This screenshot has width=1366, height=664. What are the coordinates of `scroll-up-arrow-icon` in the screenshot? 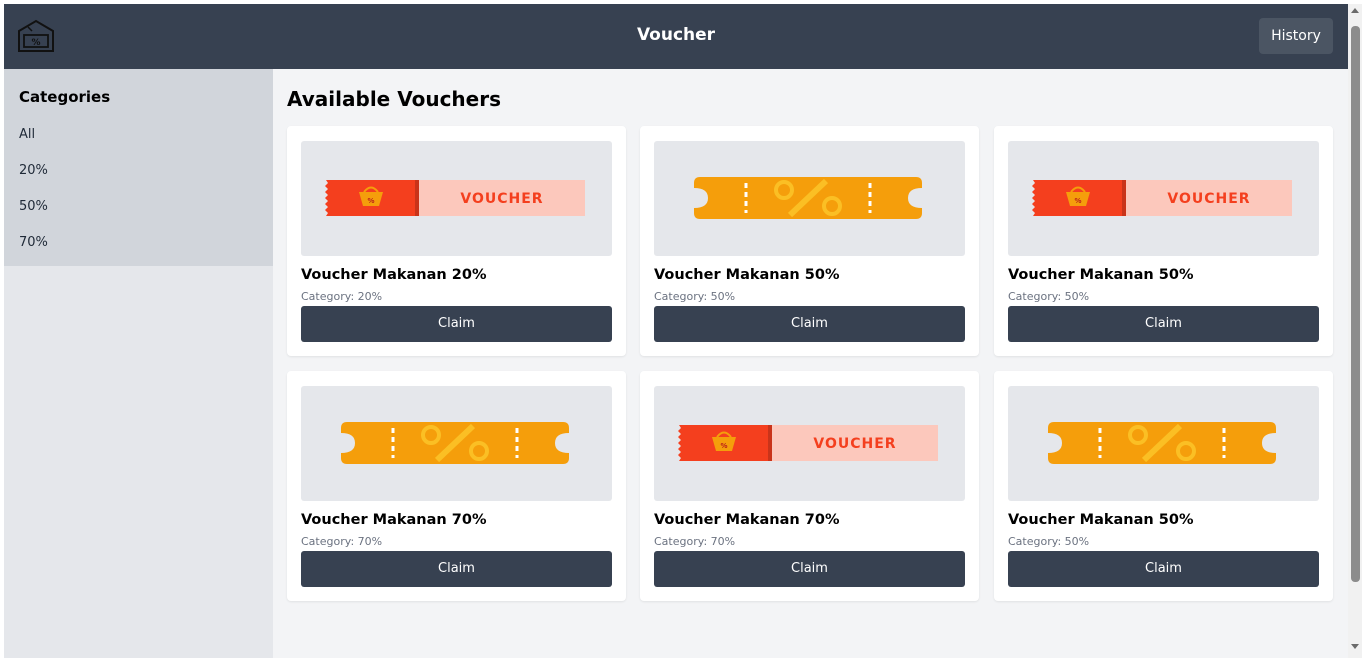 It's located at (1355, 10).